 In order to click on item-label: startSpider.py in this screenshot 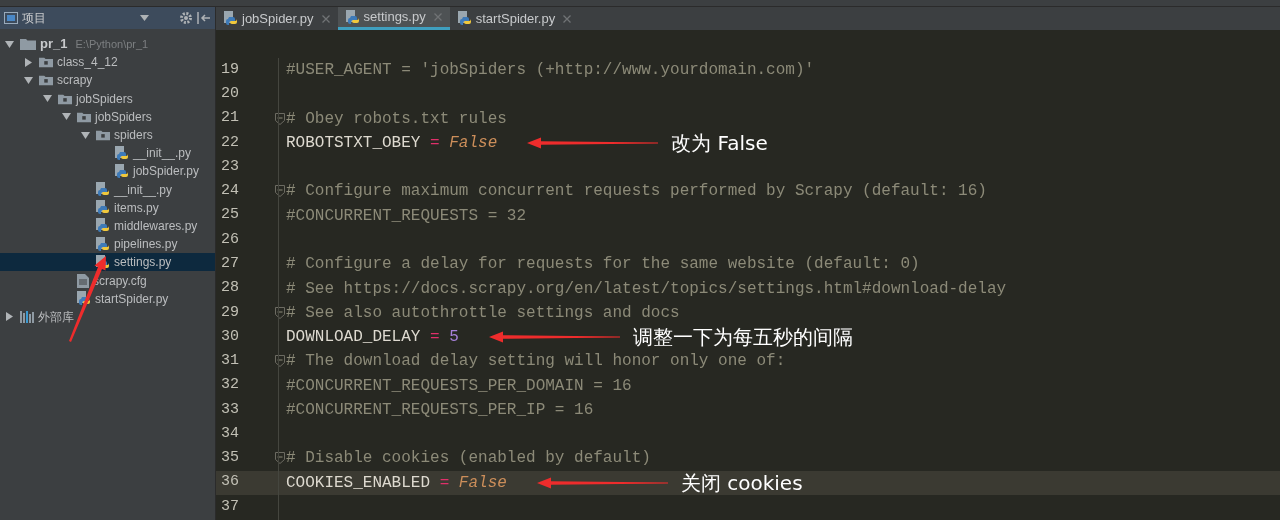, I will do `click(132, 299)`.